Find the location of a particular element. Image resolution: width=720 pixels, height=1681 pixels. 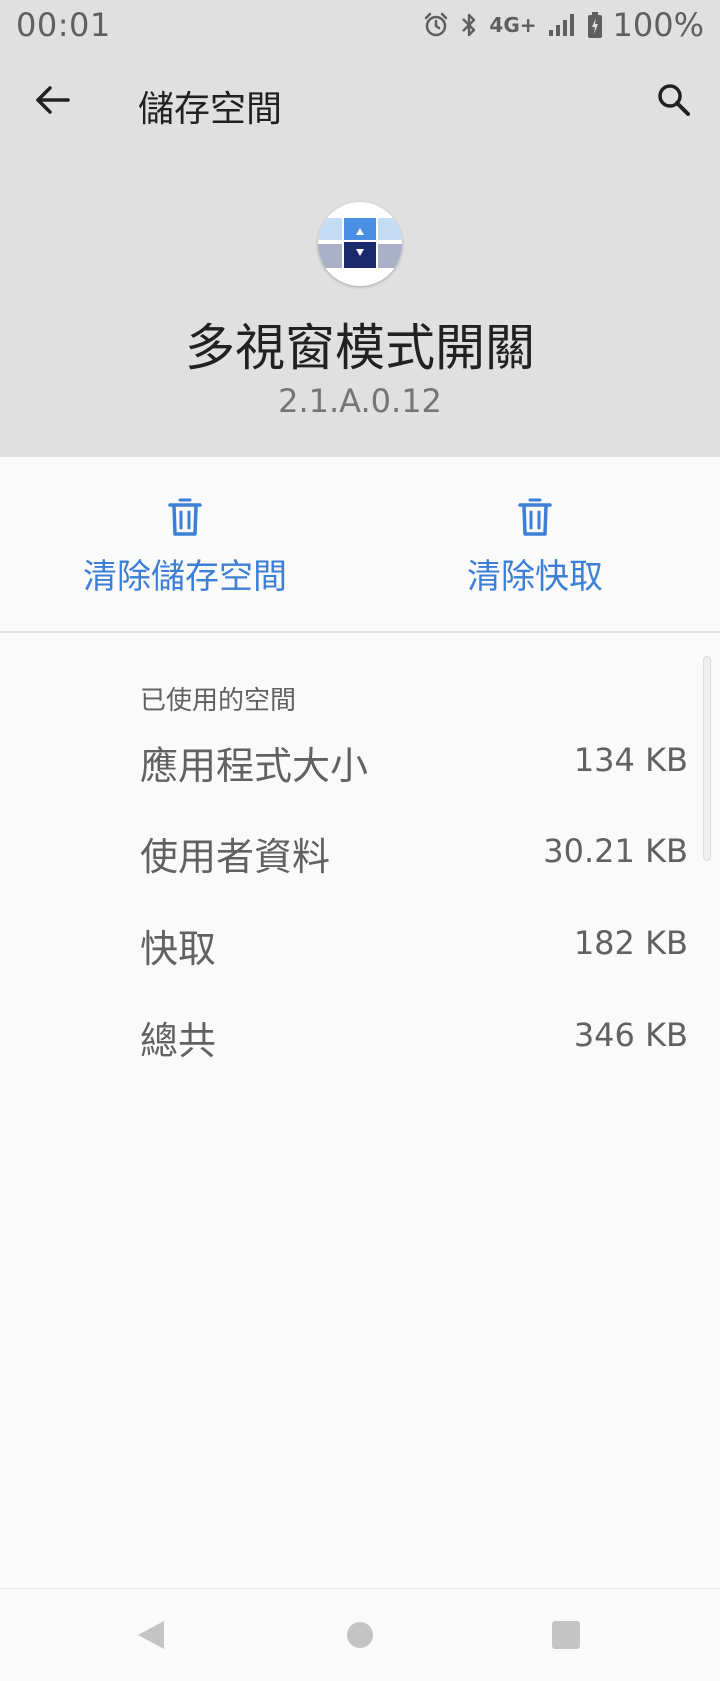

row-value: 182 KB is located at coordinates (630, 943).